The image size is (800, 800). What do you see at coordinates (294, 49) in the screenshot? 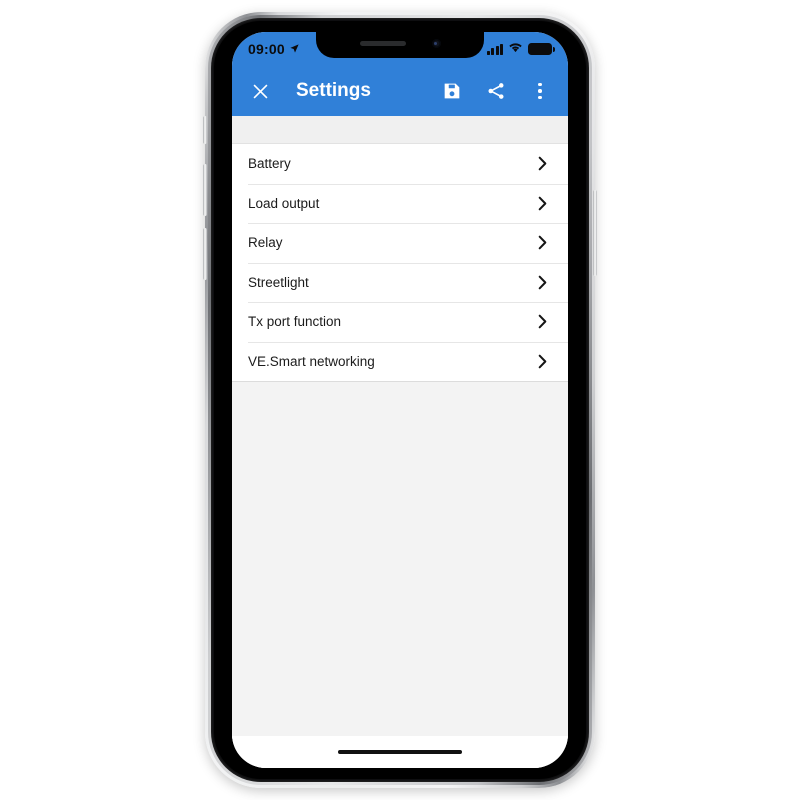
I see `location-arrow-icon` at bounding box center [294, 49].